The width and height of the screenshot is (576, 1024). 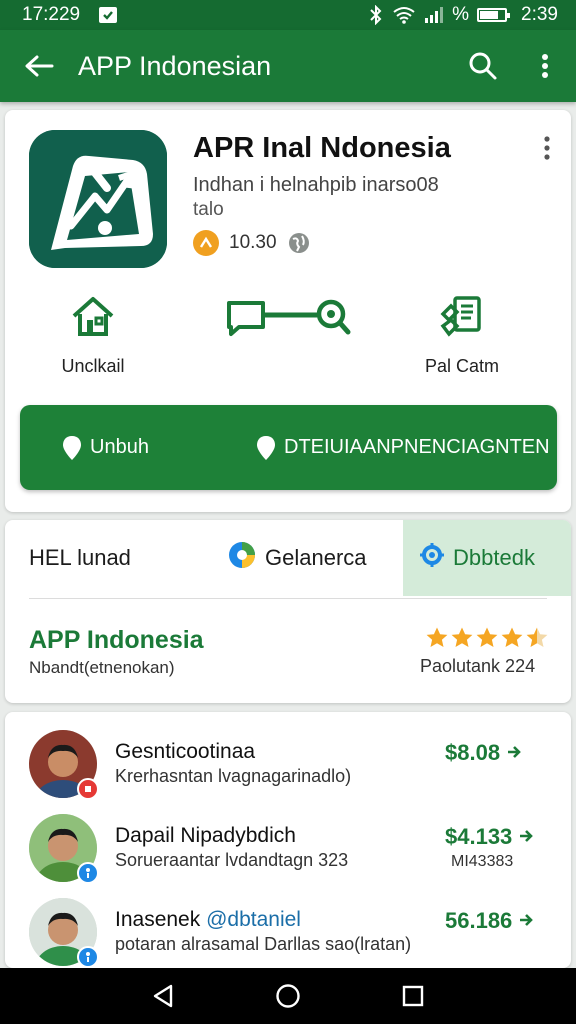 I want to click on list-item-name: Inasenek @dbtaniel, so click(x=208, y=920).